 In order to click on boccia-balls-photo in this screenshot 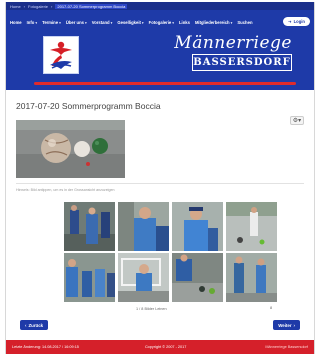, I will do `click(70, 149)`.